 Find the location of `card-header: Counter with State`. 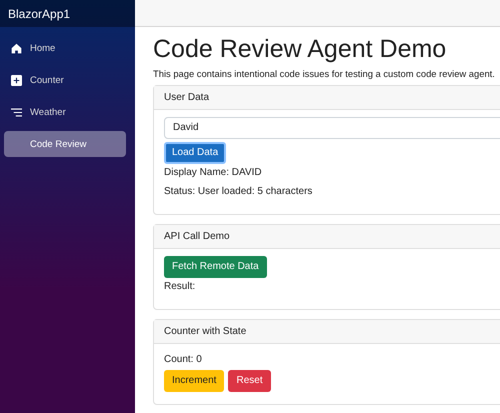

card-header: Counter with State is located at coordinates (327, 332).